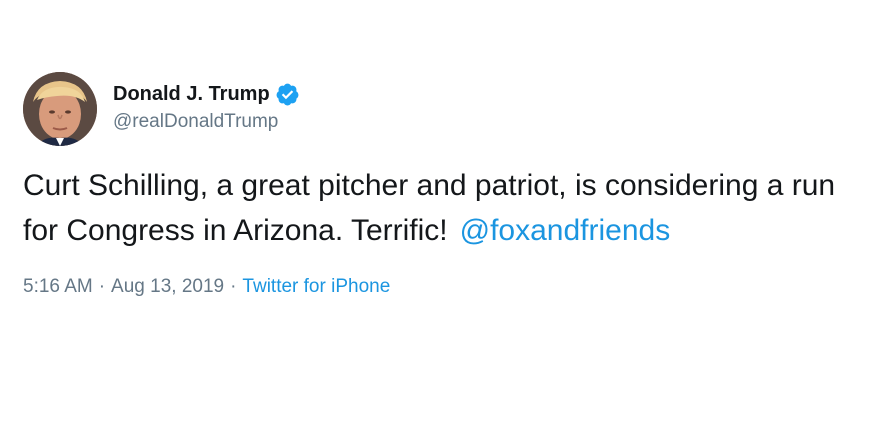  I want to click on tweet-date: Aug 13, 2019, so click(167, 287).